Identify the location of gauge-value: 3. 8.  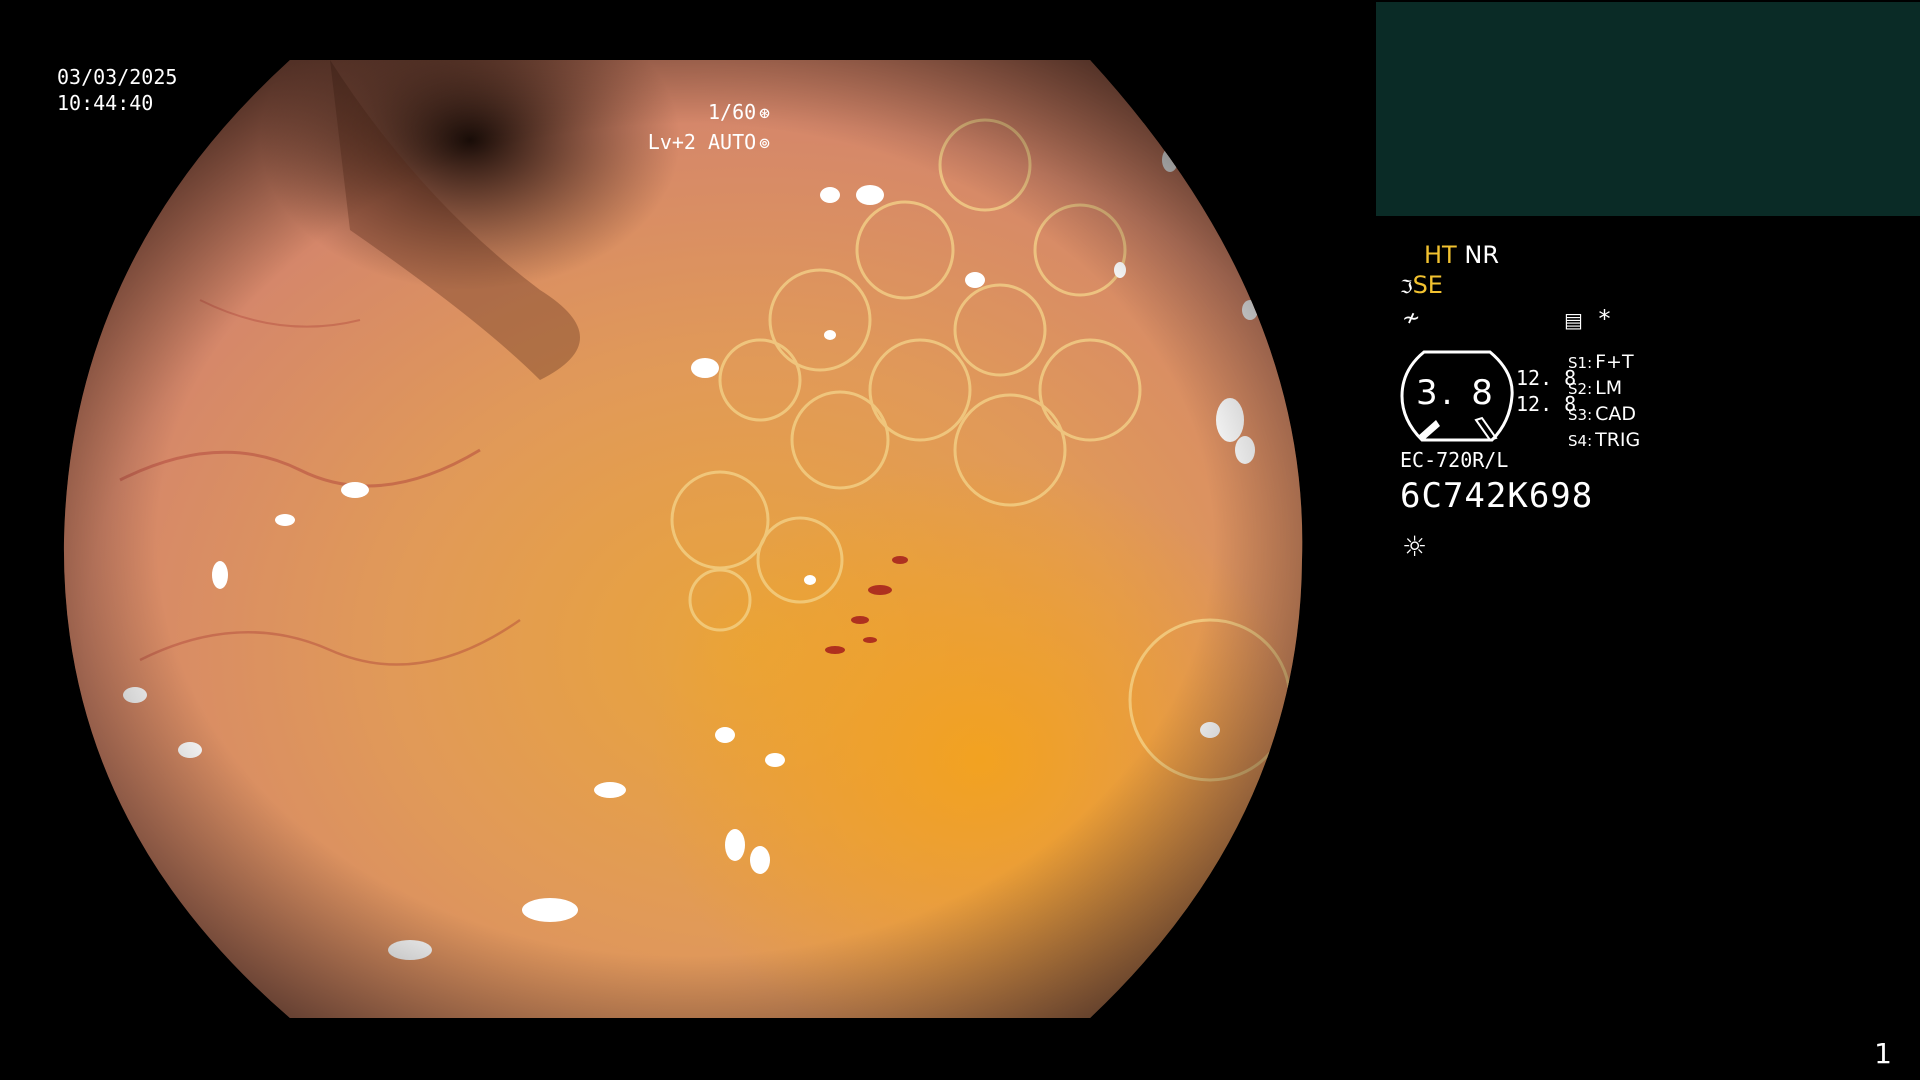
(1456, 393).